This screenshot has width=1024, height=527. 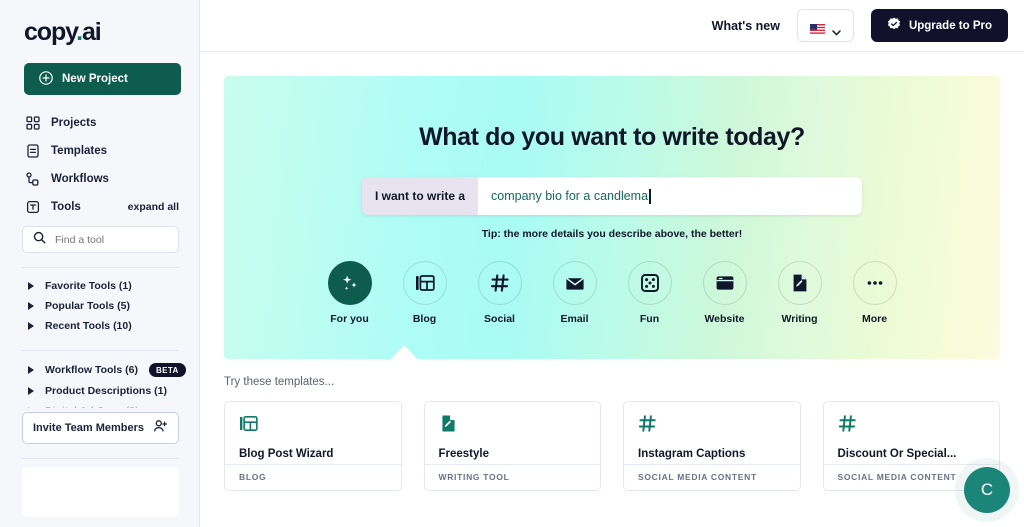 What do you see at coordinates (712, 433) in the screenshot?
I see `template-card-body: Instagram Captions` at bounding box center [712, 433].